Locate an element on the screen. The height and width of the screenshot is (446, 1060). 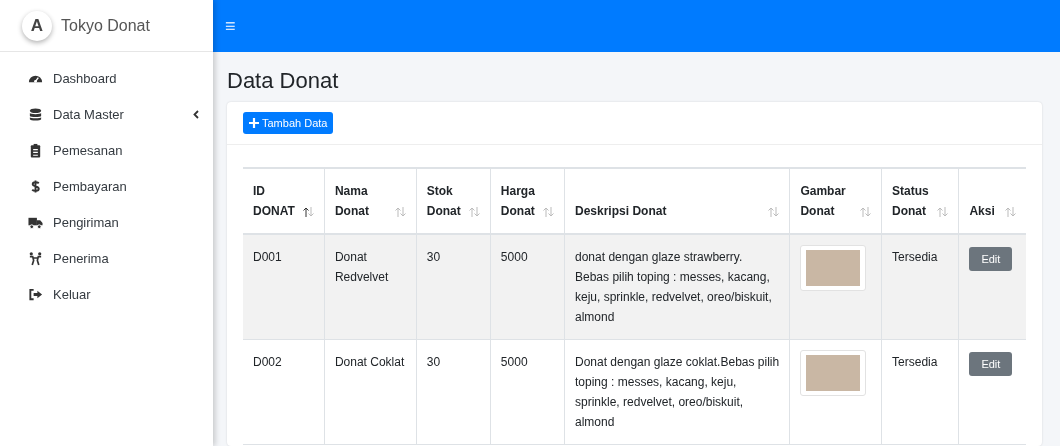
sidebar-item: Dashboard is located at coordinates (106, 78).